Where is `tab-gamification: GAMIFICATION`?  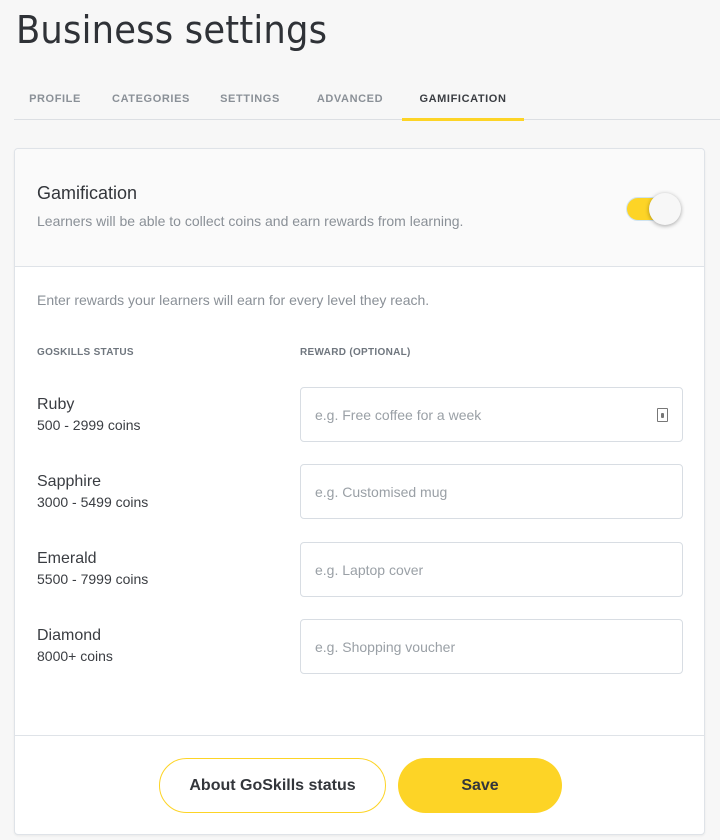
tab-gamification: GAMIFICATION is located at coordinates (463, 99).